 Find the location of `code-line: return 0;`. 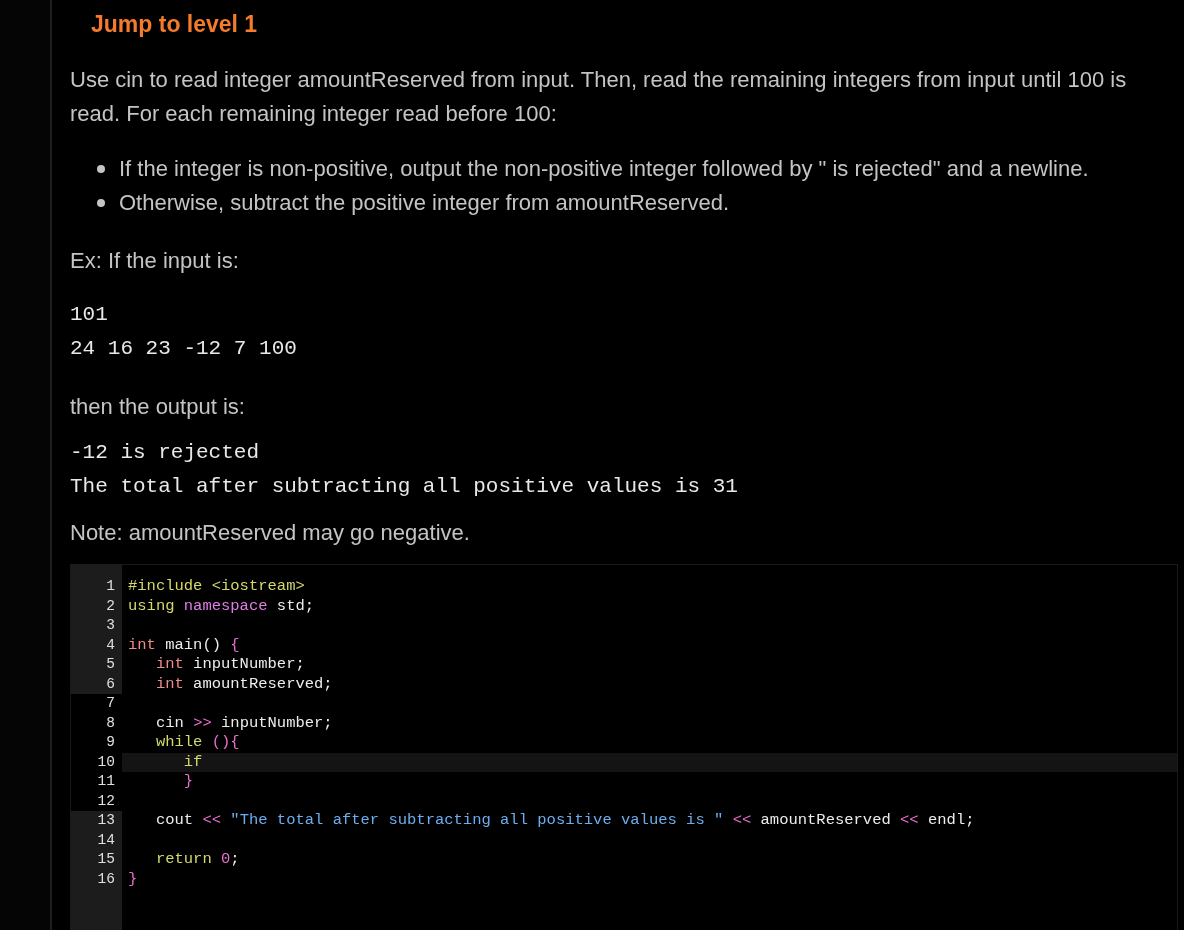

code-line: return 0; is located at coordinates (649, 860).